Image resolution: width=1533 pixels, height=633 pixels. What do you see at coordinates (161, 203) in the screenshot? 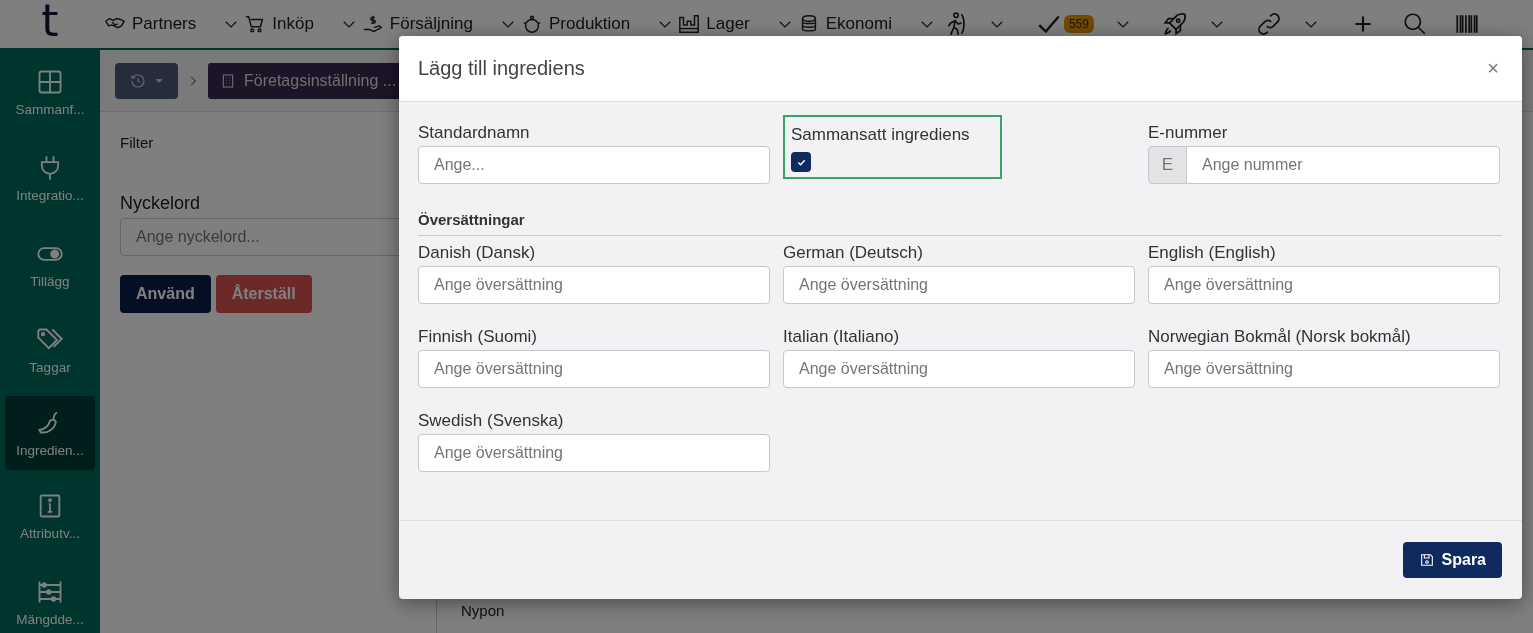
I see `field-label: Nyckelord` at bounding box center [161, 203].